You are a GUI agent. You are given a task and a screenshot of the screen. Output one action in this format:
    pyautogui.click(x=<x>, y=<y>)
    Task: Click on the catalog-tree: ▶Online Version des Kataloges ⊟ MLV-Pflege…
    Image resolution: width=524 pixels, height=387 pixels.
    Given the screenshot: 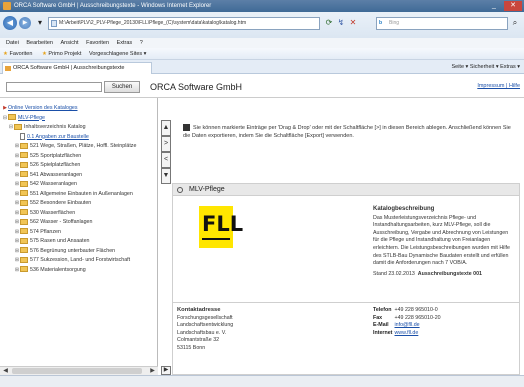 What is the action you would take?
    pyautogui.click(x=80, y=189)
    